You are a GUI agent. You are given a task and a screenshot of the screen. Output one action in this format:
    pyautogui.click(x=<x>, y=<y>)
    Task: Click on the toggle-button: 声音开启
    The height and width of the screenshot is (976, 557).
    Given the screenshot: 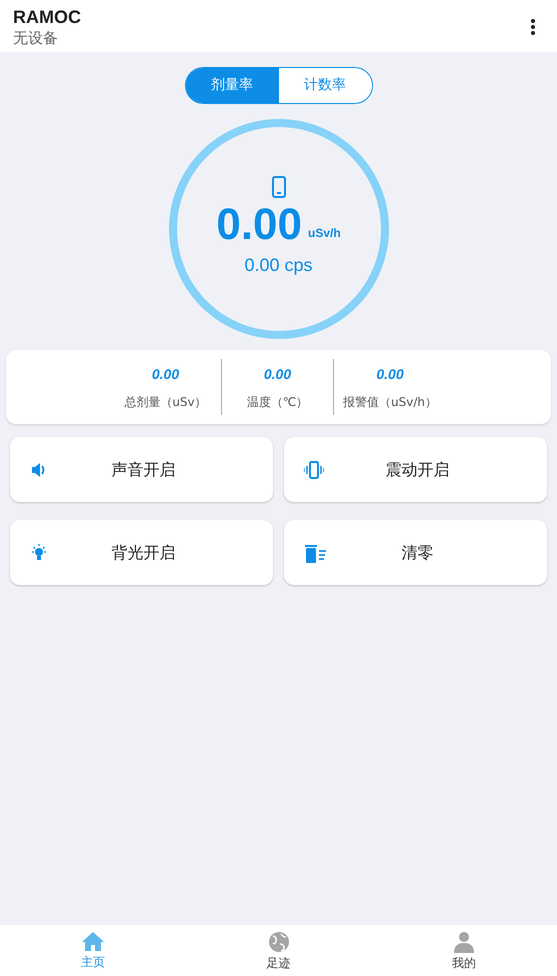 What is the action you would take?
    pyautogui.click(x=141, y=469)
    